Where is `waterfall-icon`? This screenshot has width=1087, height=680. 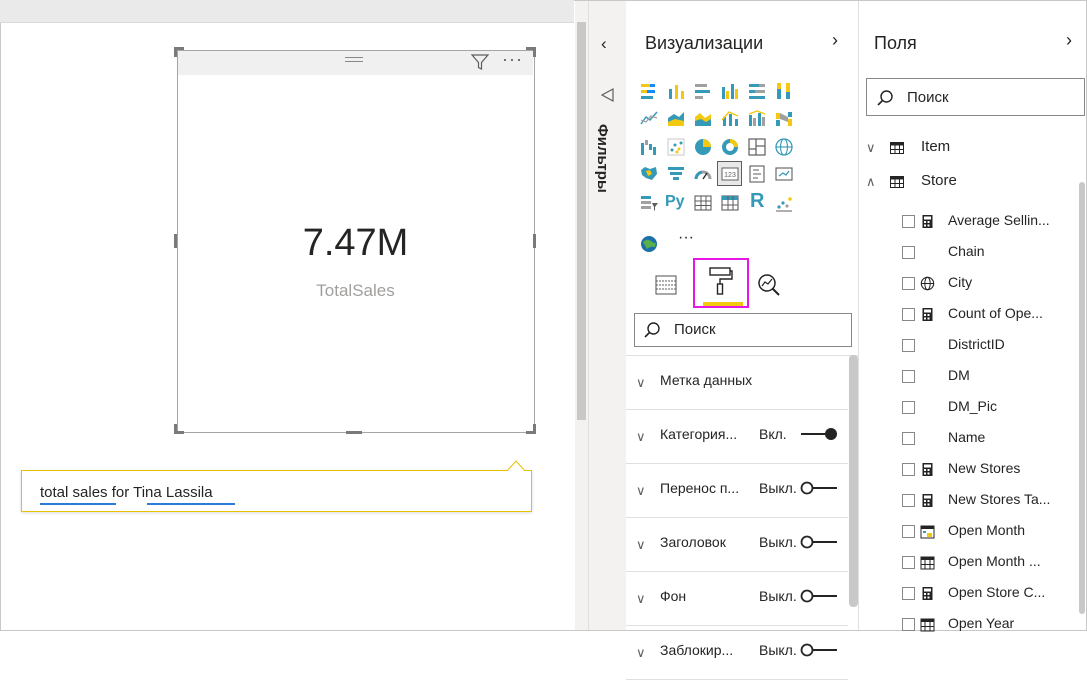
waterfall-icon is located at coordinates (649, 147).